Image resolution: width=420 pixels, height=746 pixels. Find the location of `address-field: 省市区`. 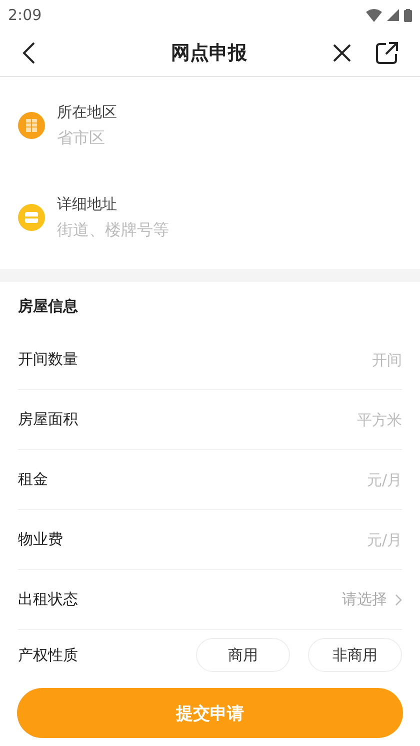

address-field: 省市区 is located at coordinates (238, 137).